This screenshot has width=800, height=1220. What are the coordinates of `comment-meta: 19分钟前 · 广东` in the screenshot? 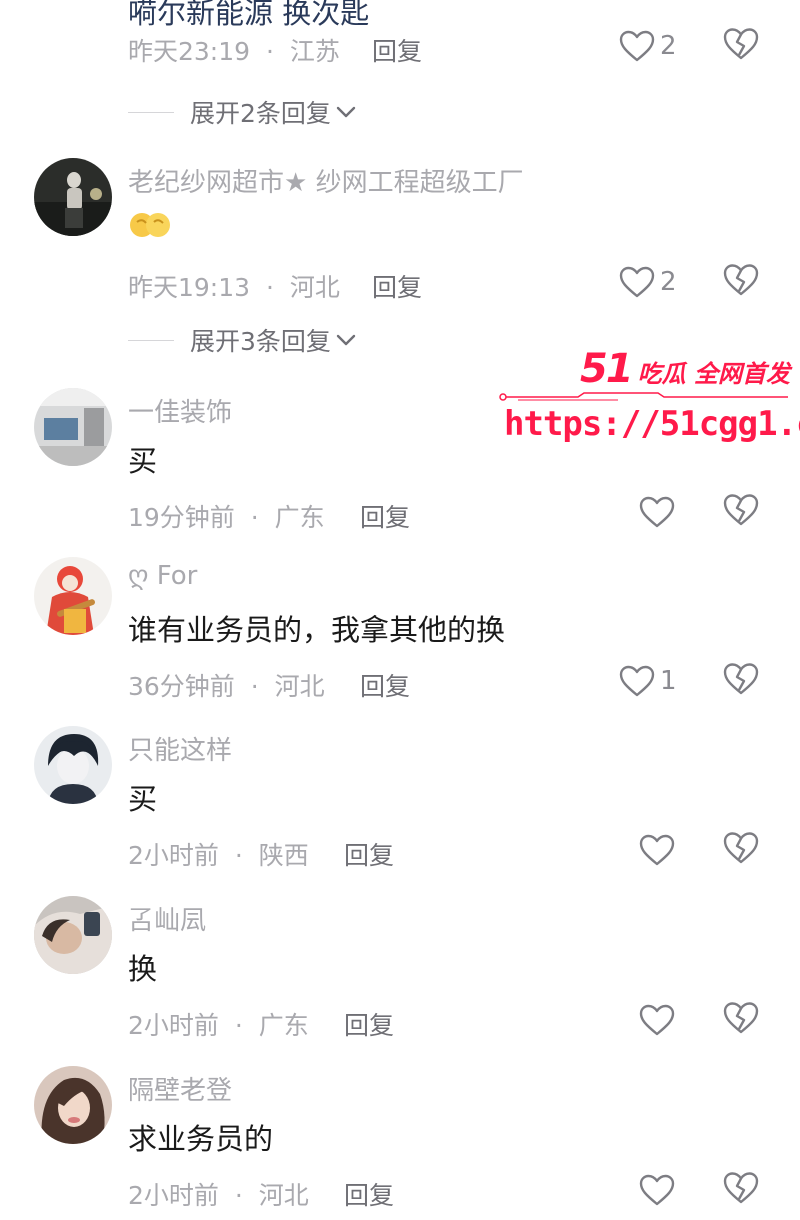 It's located at (226, 516).